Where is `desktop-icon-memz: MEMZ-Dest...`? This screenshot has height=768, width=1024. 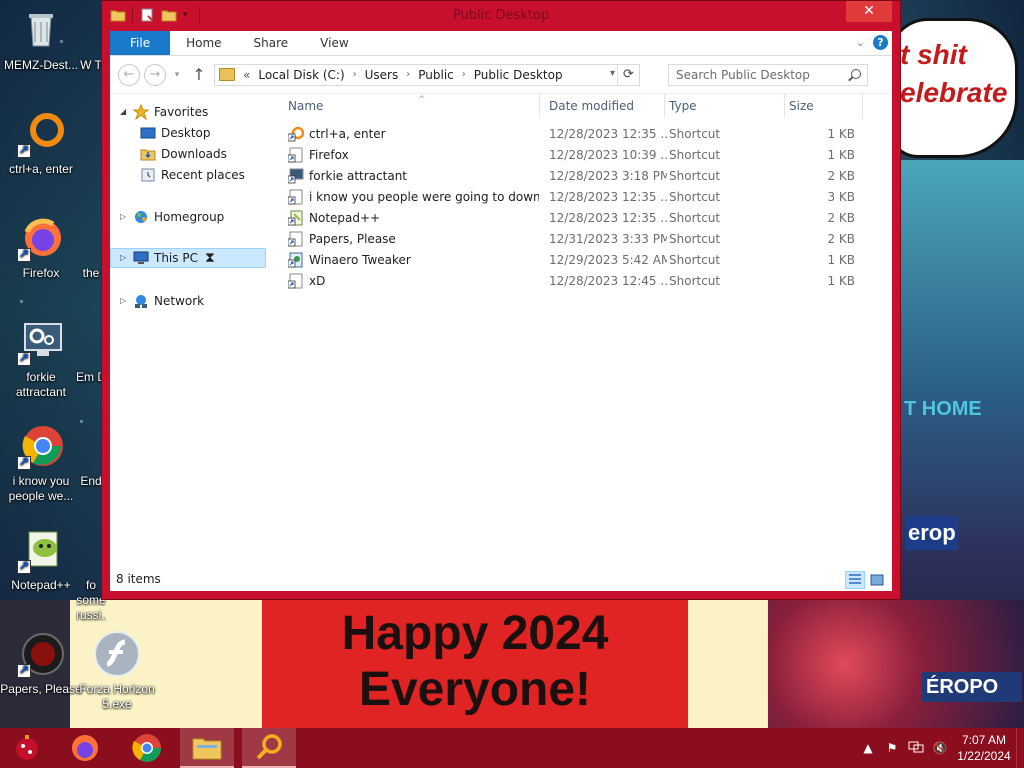 desktop-icon-memz: MEMZ-Dest... is located at coordinates (41, 39).